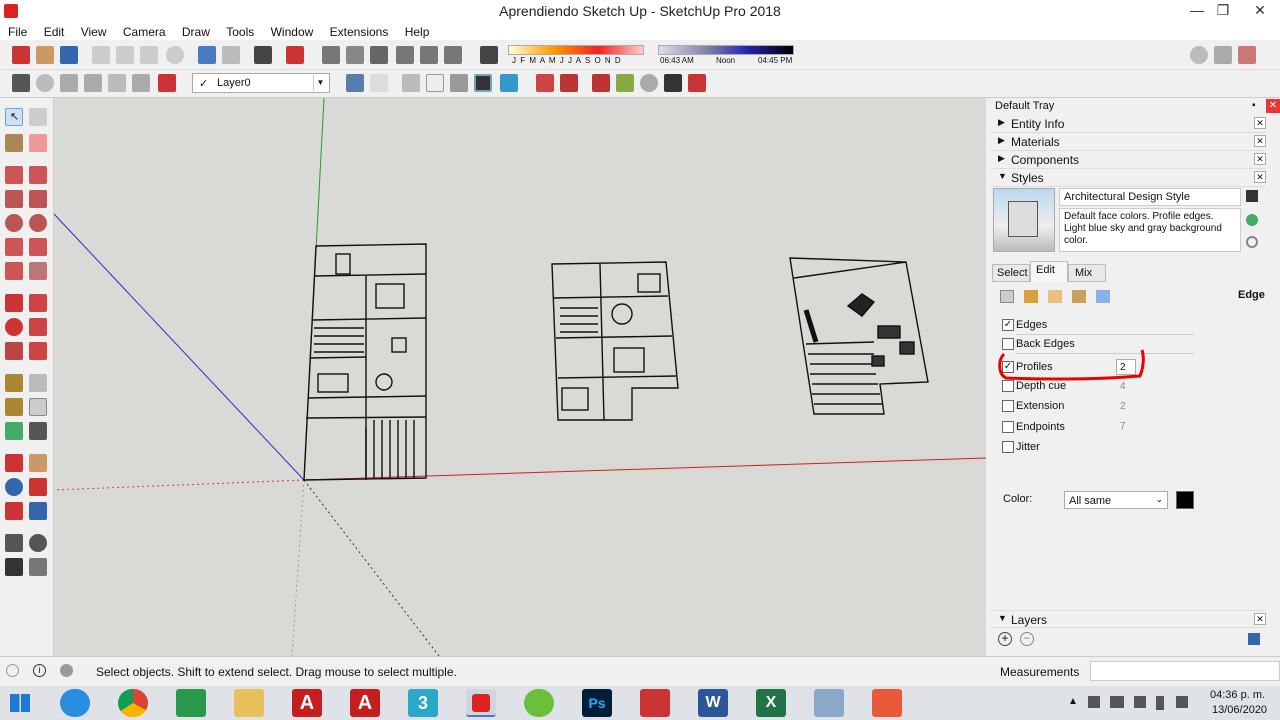 This screenshot has height=720, width=1280. What do you see at coordinates (45, 83) in the screenshot?
I see `render-icon` at bounding box center [45, 83].